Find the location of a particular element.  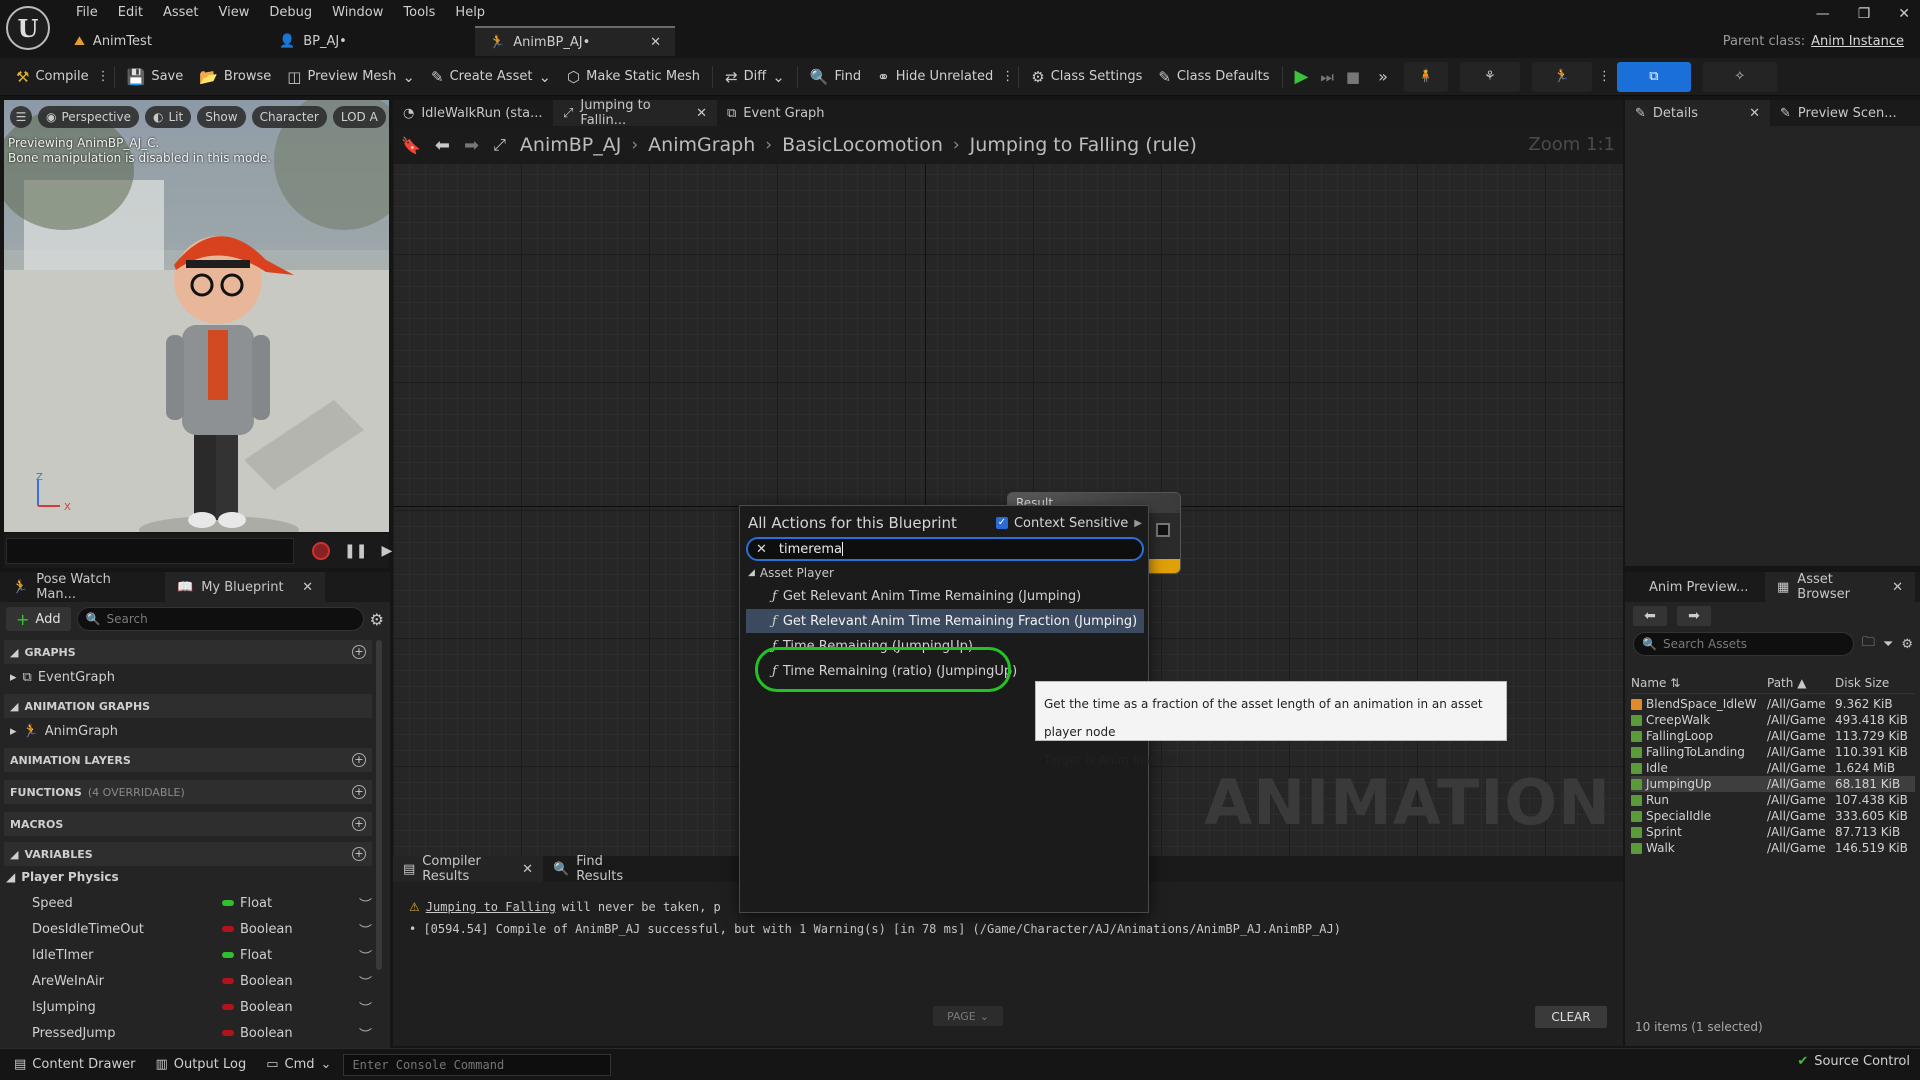

section-graphs: ◢ GRAPHS + is located at coordinates (188, 652).